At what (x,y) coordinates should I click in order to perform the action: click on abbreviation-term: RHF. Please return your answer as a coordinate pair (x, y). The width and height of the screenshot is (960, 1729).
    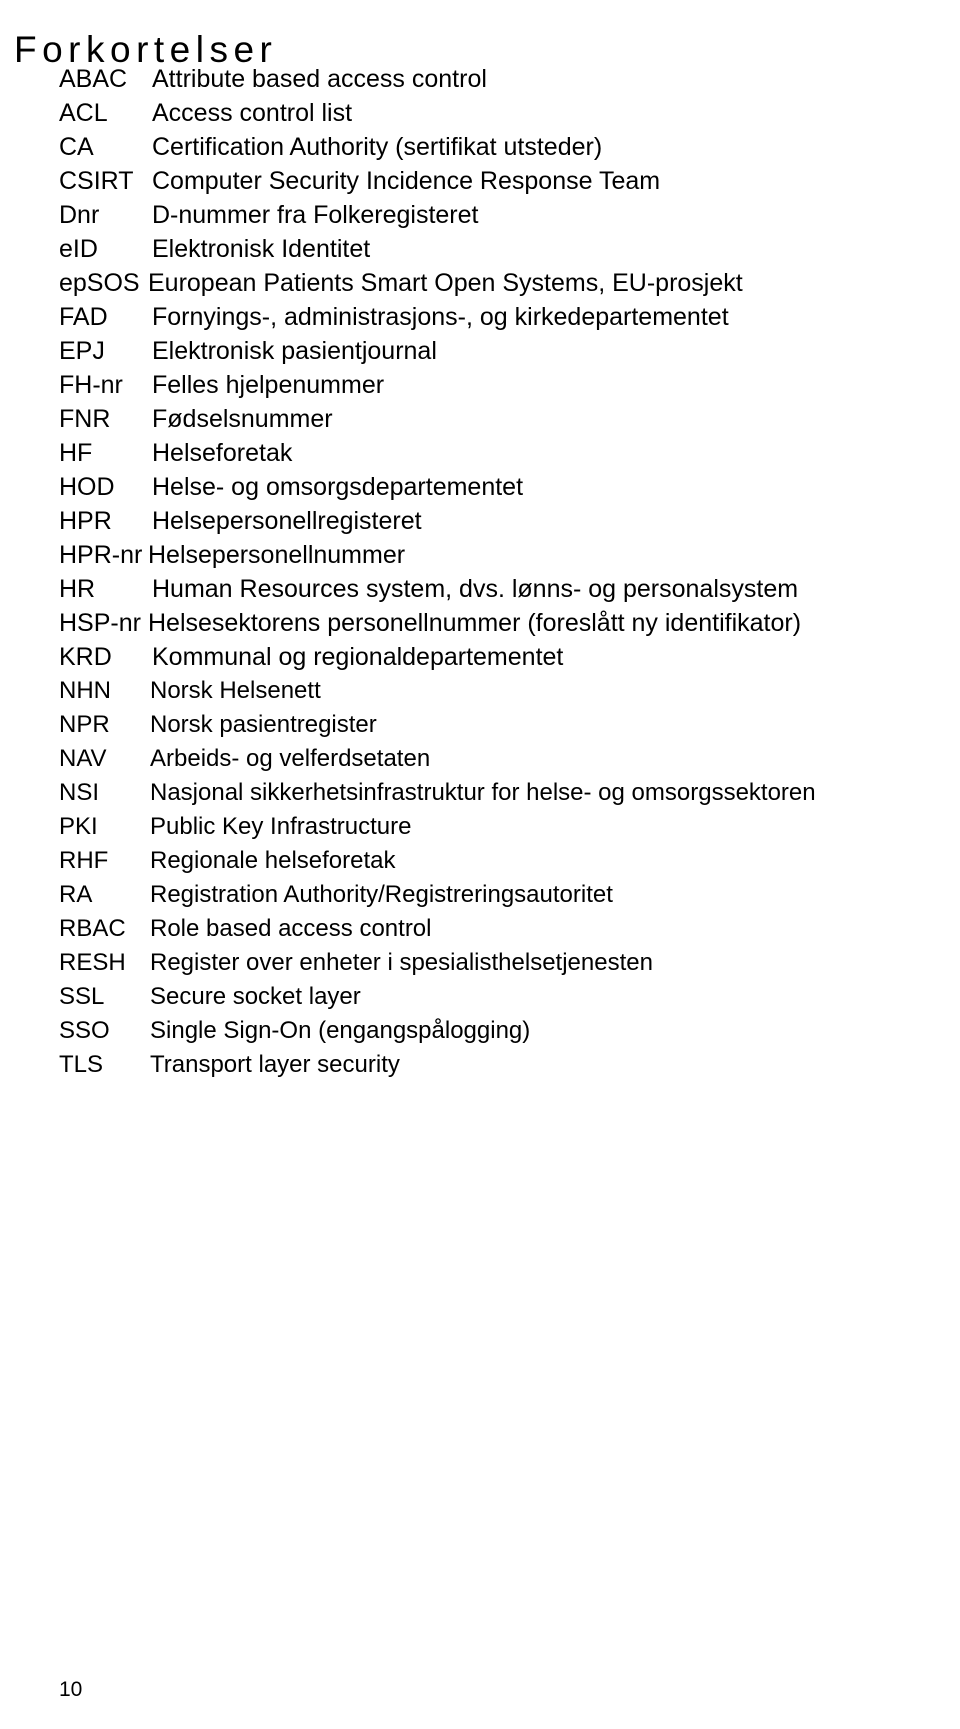
    Looking at the image, I should click on (84, 860).